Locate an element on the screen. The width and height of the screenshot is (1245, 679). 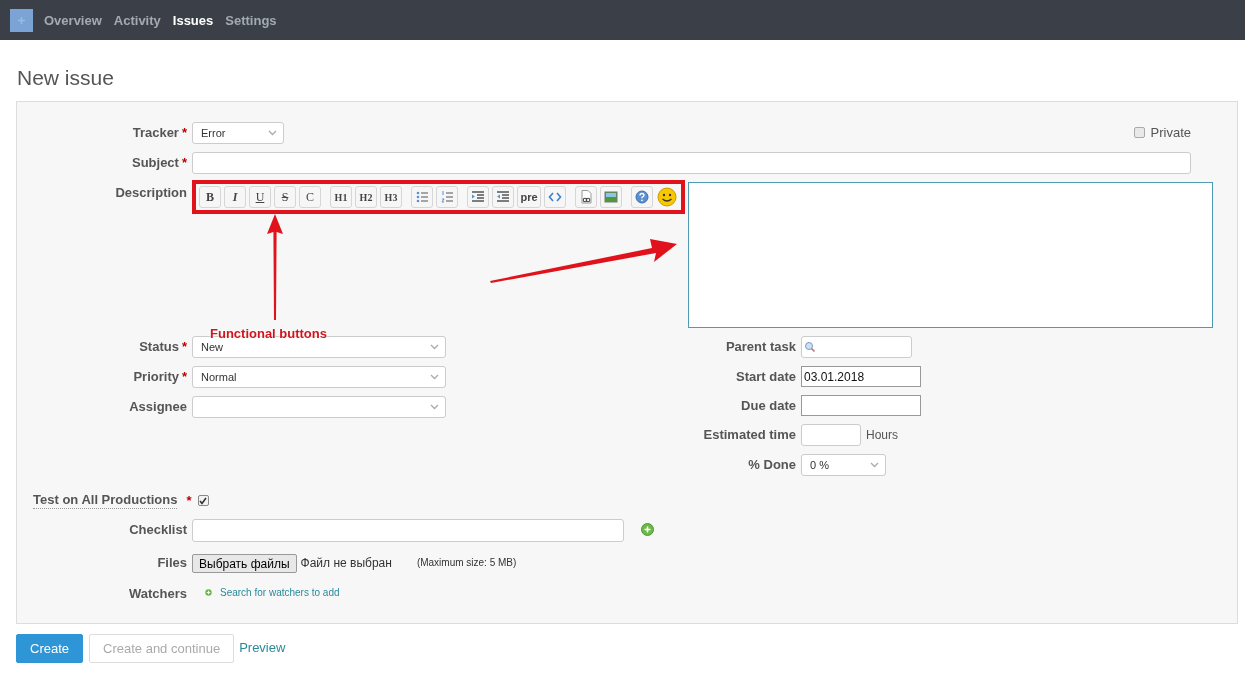
field-label: Files is located at coordinates (171, 562).